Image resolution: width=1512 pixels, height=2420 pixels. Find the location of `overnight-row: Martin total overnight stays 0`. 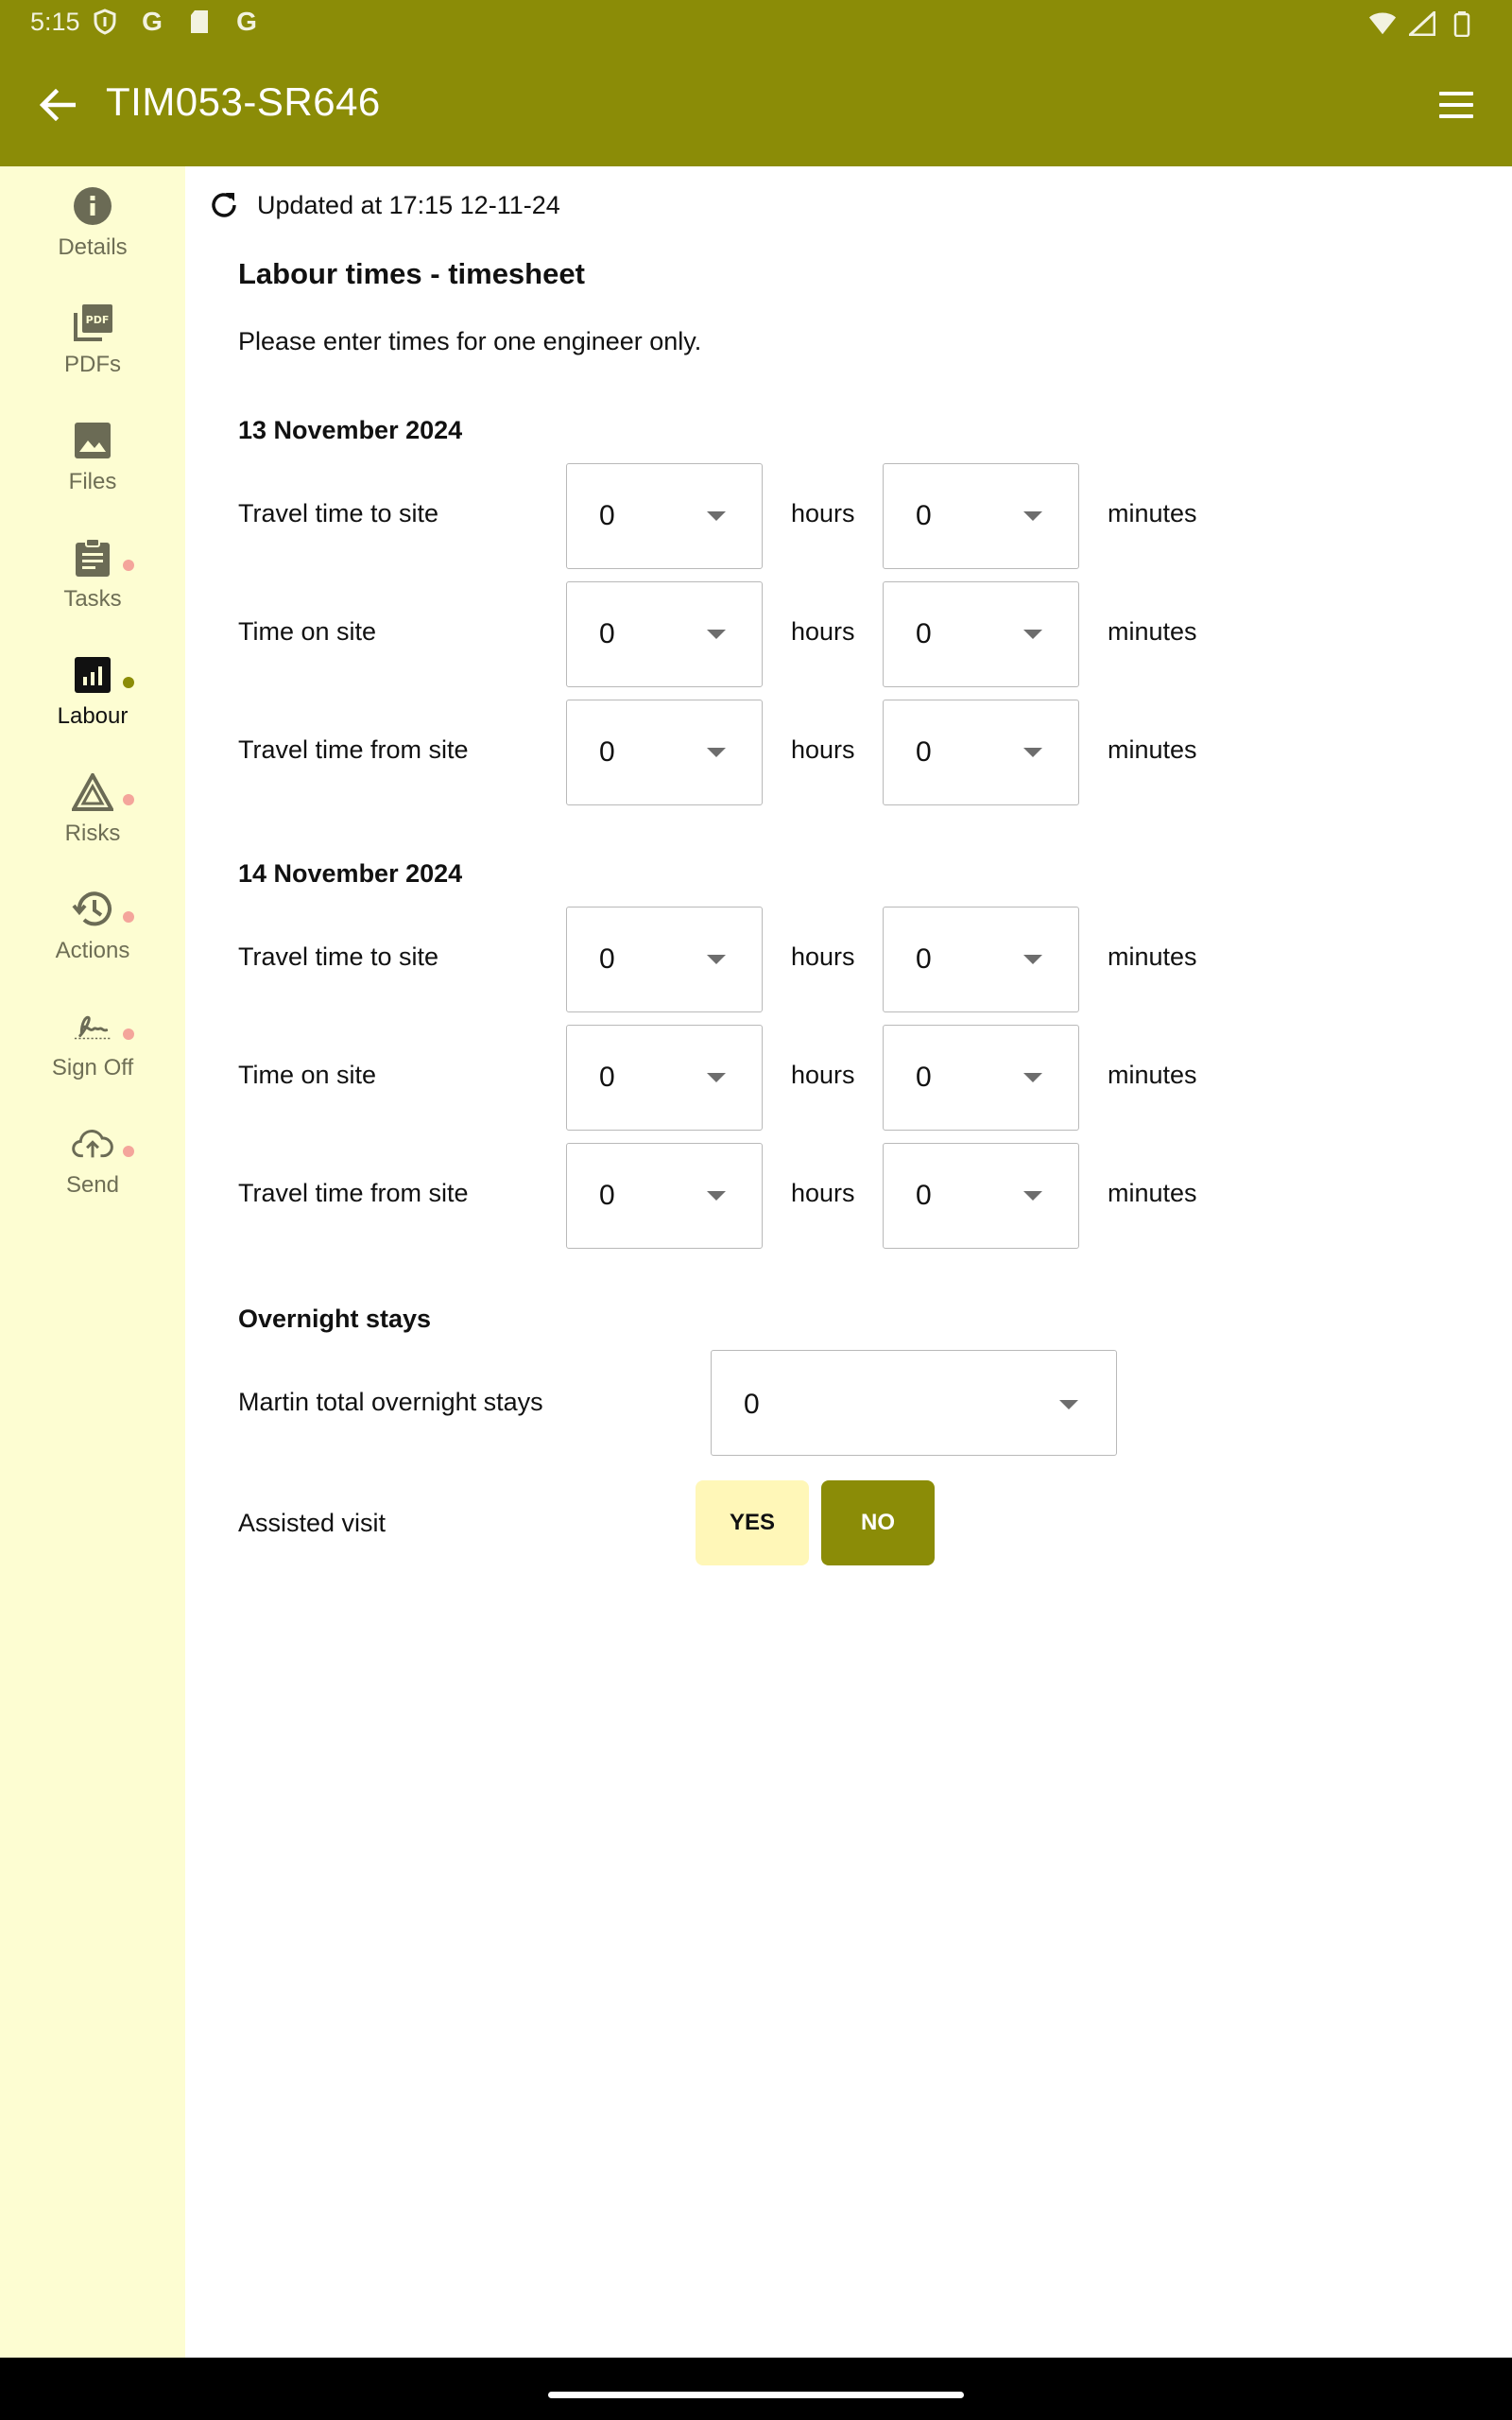

overnight-row: Martin total overnight stays 0 is located at coordinates (758, 1403).